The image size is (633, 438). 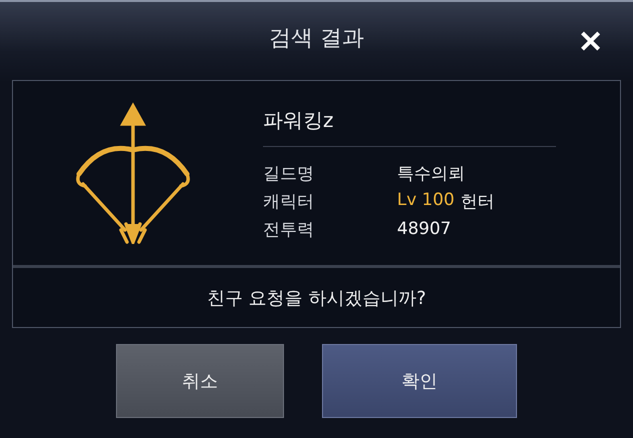 I want to click on friend-request-question: 친구 요청을 하시겠습니까?, so click(x=316, y=298).